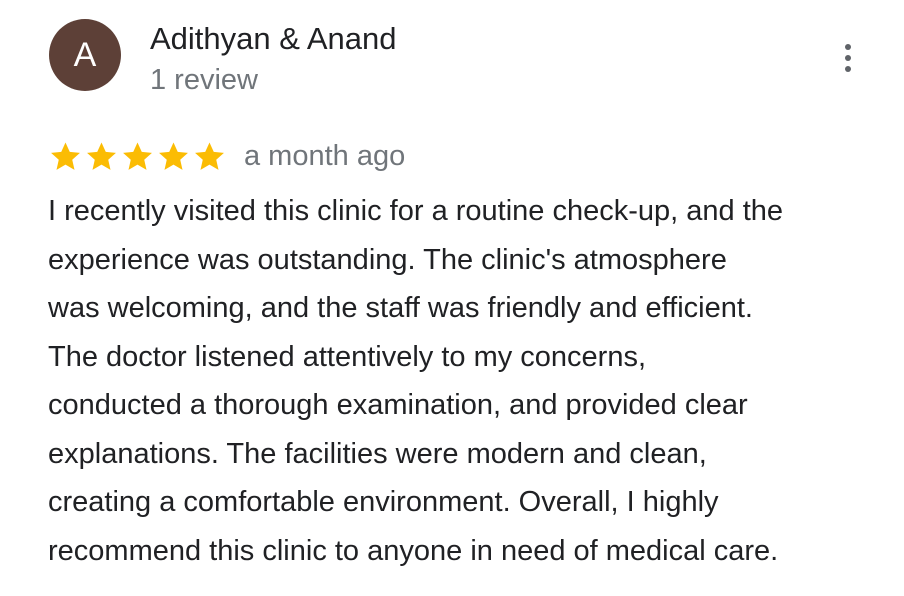 The height and width of the screenshot is (596, 904). Describe the element at coordinates (273, 80) in the screenshot. I see `author-review-count: 1 review` at that location.